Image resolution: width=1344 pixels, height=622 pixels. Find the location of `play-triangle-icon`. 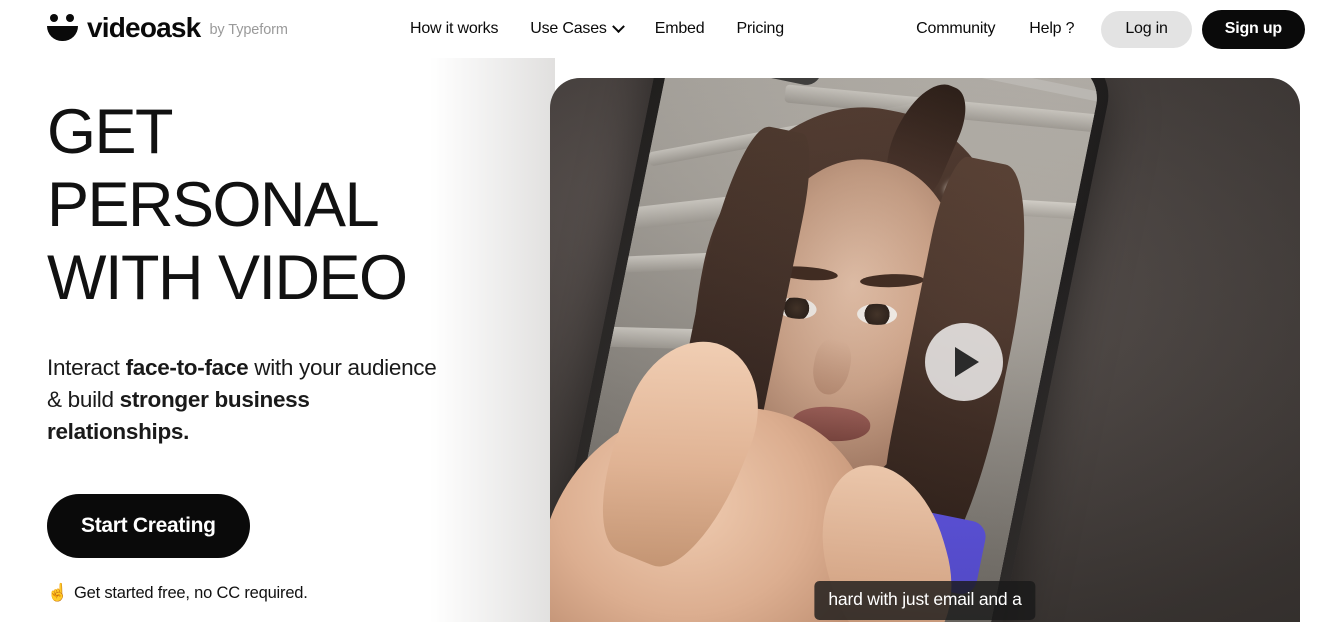

play-triangle-icon is located at coordinates (967, 362).